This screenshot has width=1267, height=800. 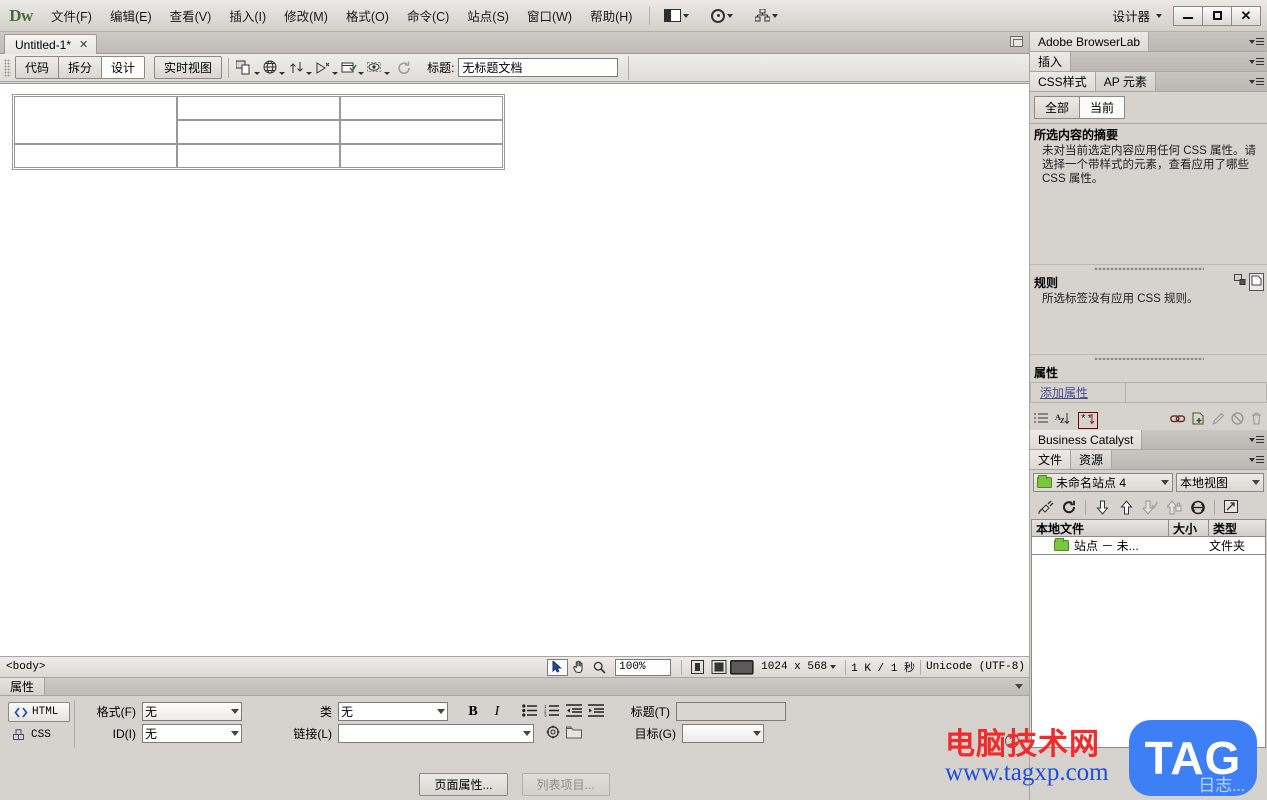 What do you see at coordinates (1148, 440) in the screenshot?
I see `panel-business-catalyst-header: Business Catalyst` at bounding box center [1148, 440].